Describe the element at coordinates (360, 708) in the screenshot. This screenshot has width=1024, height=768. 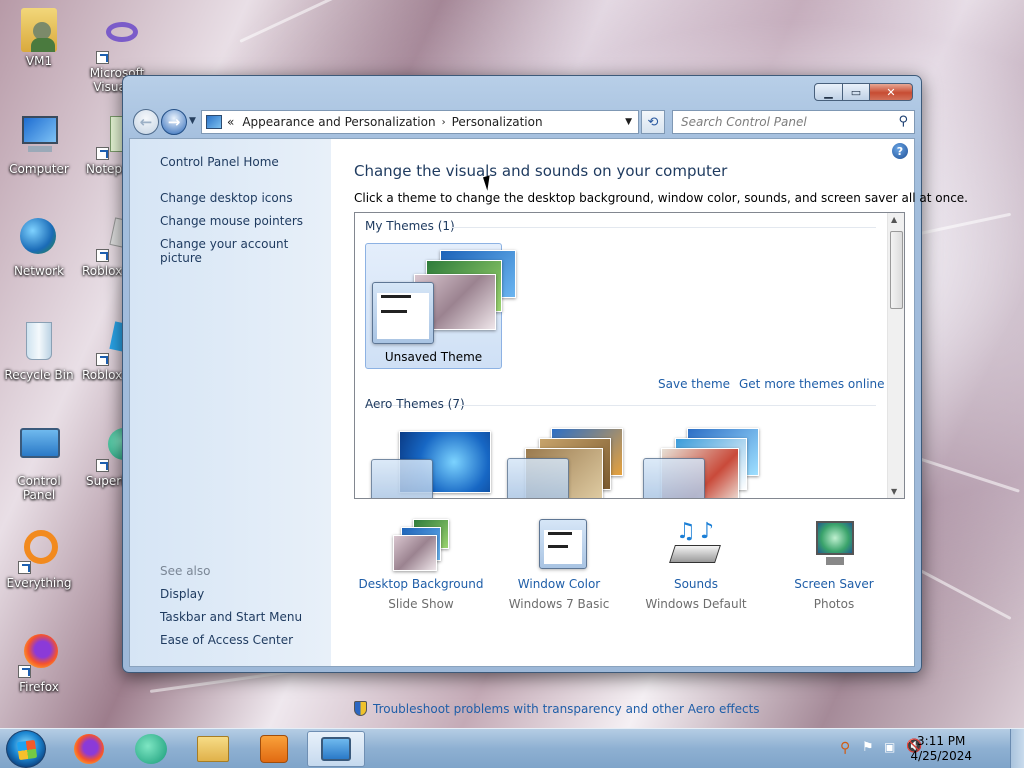
I see `shield-icon` at that location.